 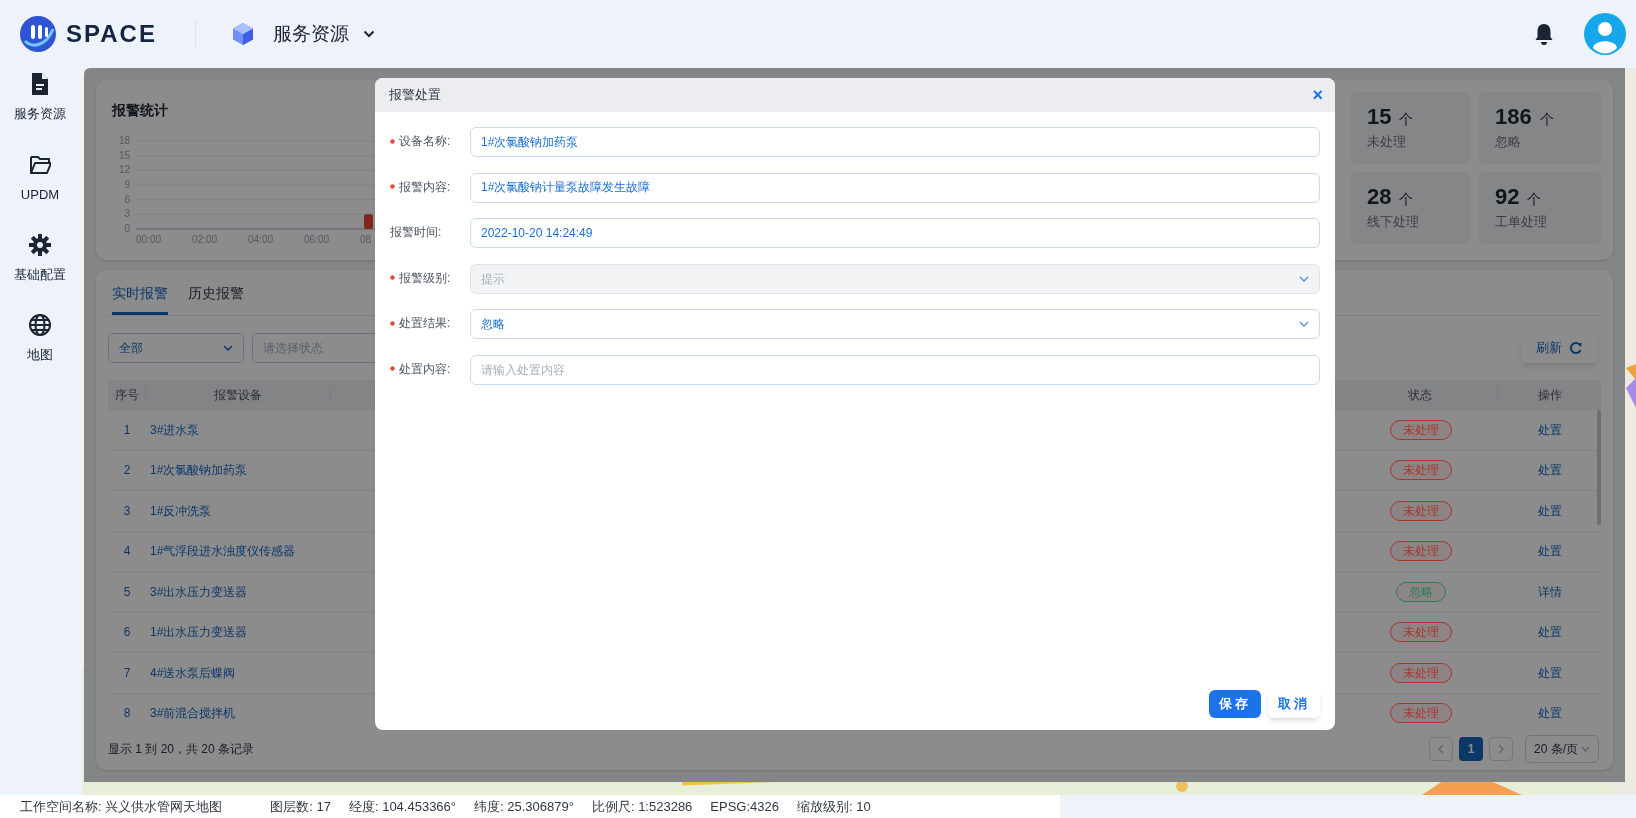 I want to click on device-link: 3#前混合搅拌机, so click(x=238, y=713).